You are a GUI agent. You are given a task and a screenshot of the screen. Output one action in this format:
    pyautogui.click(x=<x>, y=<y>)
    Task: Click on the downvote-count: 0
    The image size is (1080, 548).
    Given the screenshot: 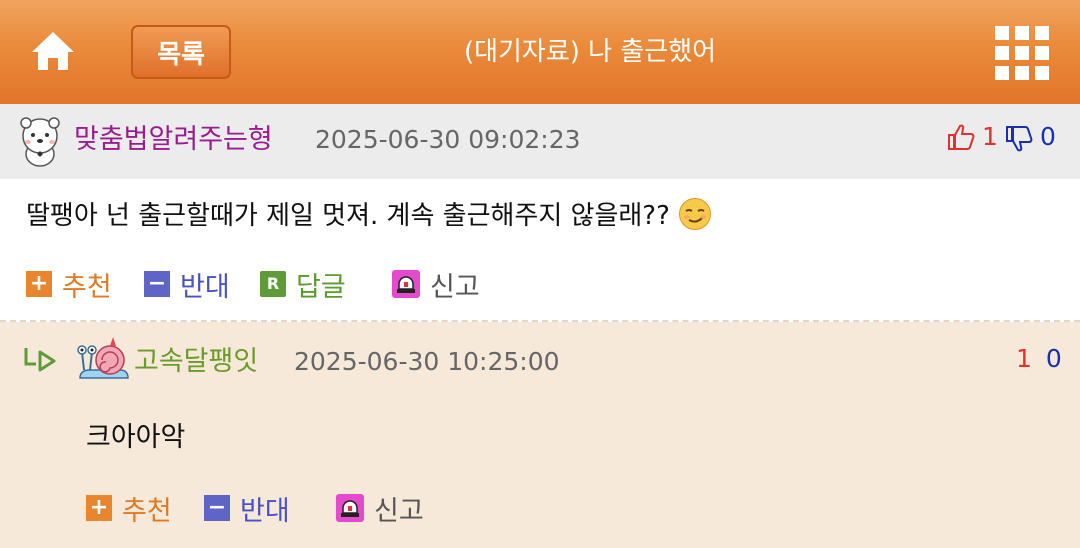 What is the action you would take?
    pyautogui.click(x=1048, y=136)
    